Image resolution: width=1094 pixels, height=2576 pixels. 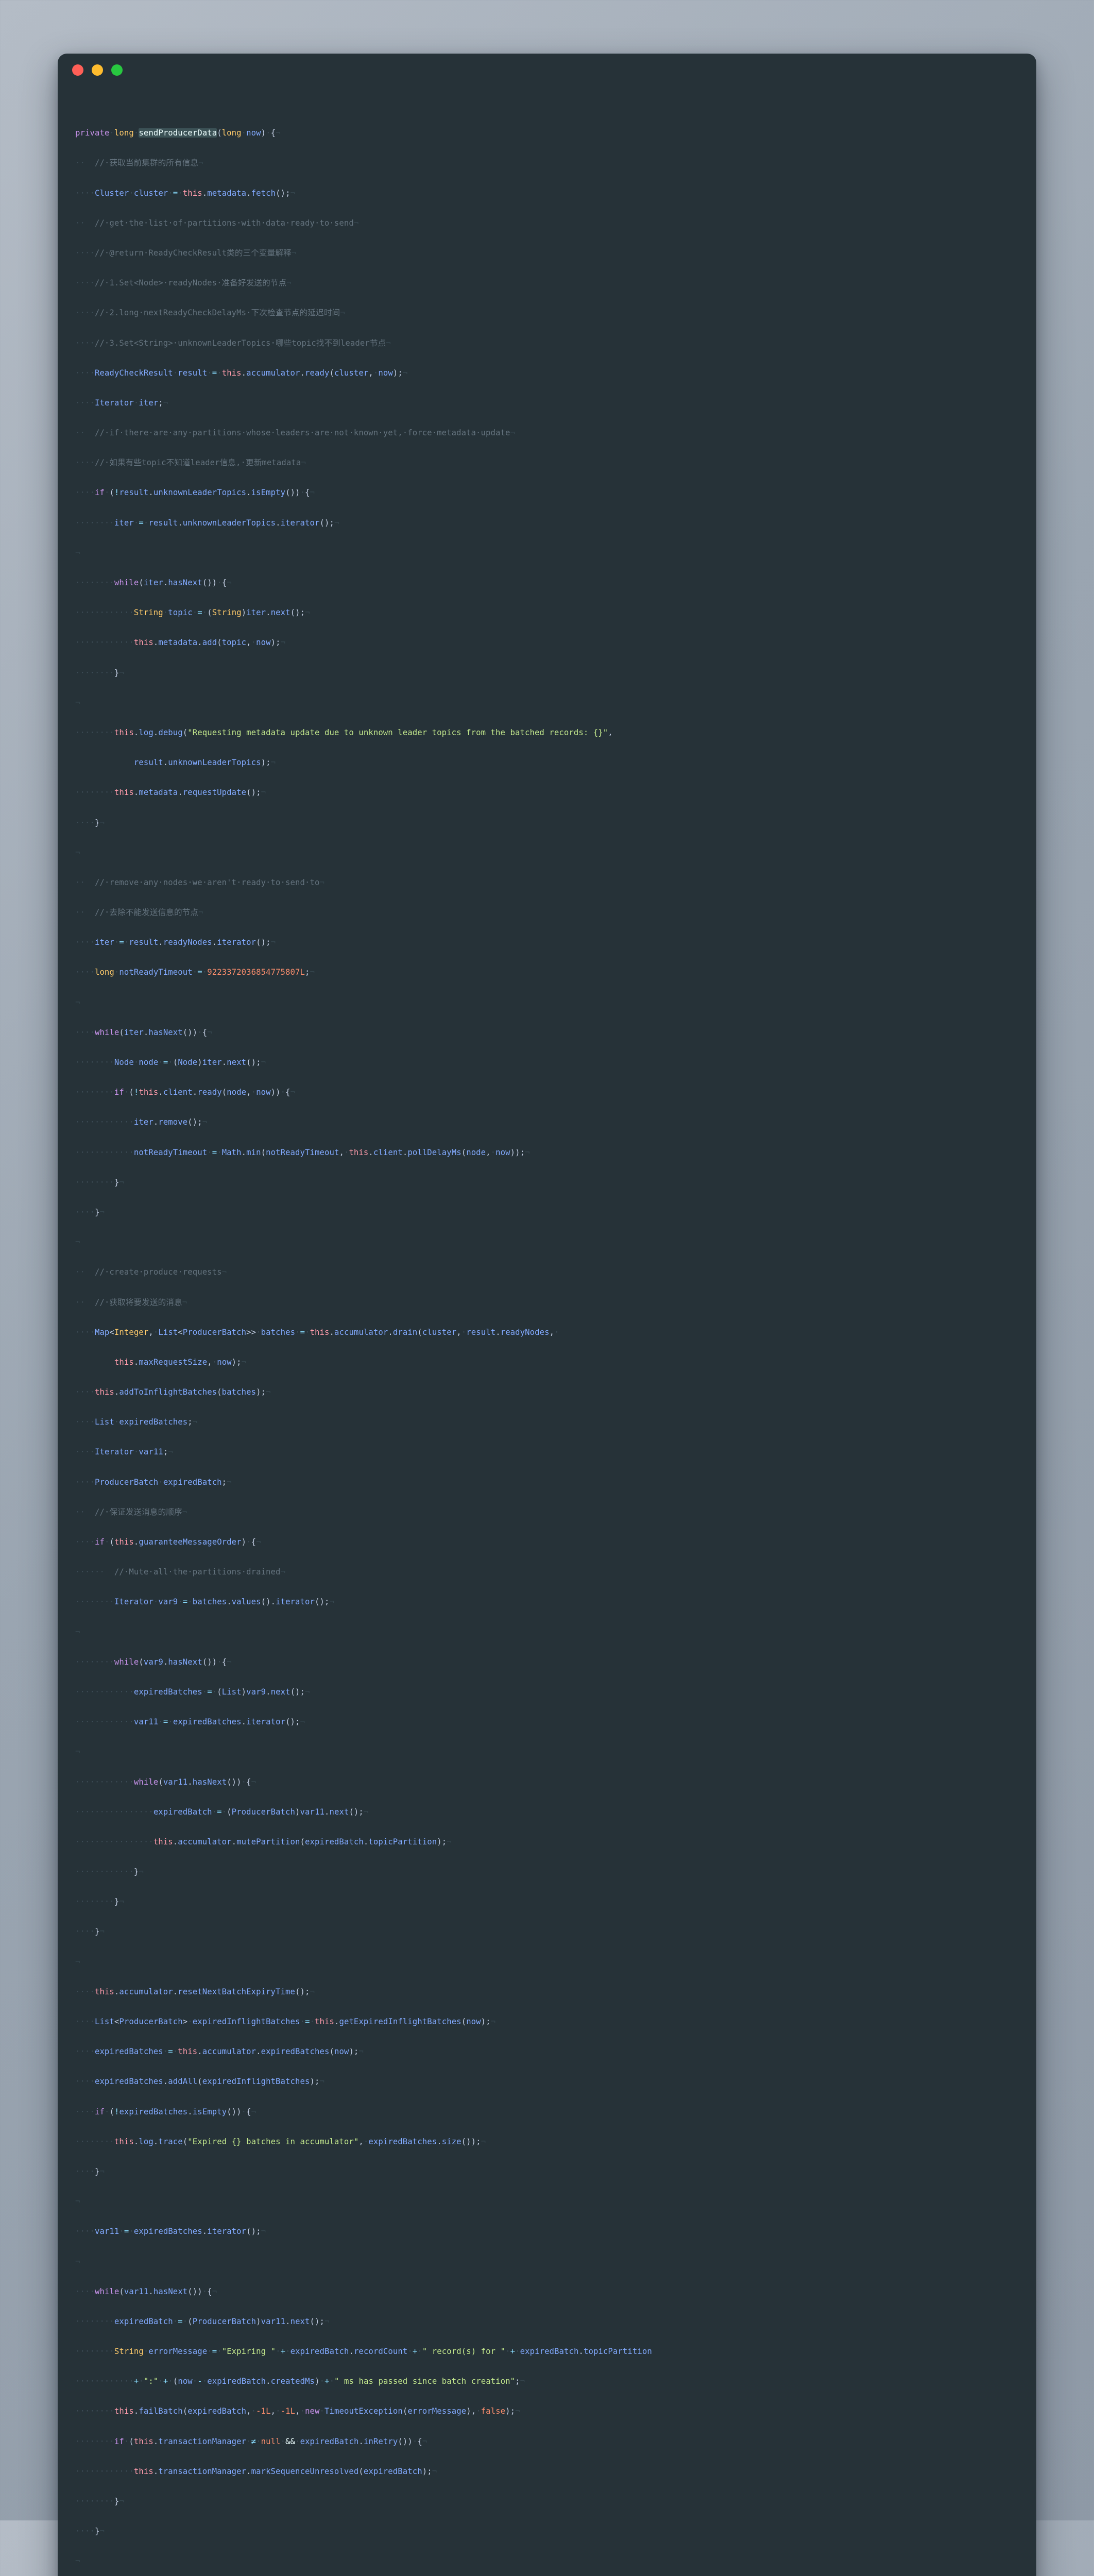 What do you see at coordinates (171, 793) in the screenshot?
I see `code-line: ········this.metadata.requestUpdate();¬` at bounding box center [171, 793].